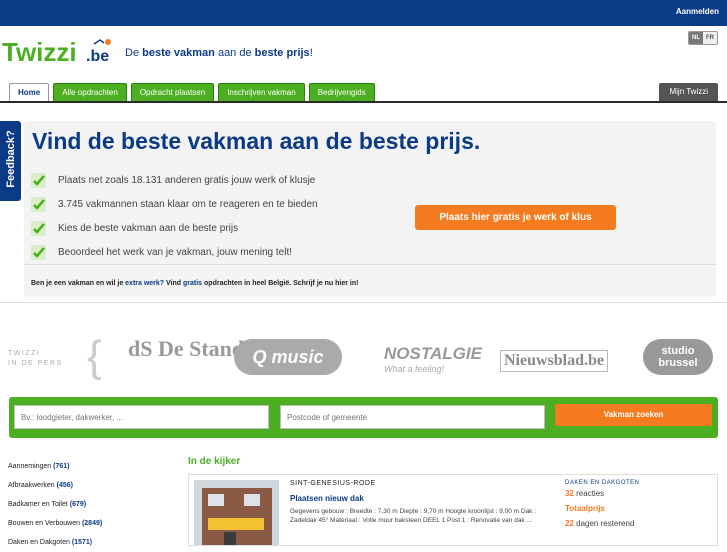 This screenshot has width=727, height=552. Describe the element at coordinates (333, 483) in the screenshot. I see `job-location: SINT-GENESIUS-RODE` at that location.